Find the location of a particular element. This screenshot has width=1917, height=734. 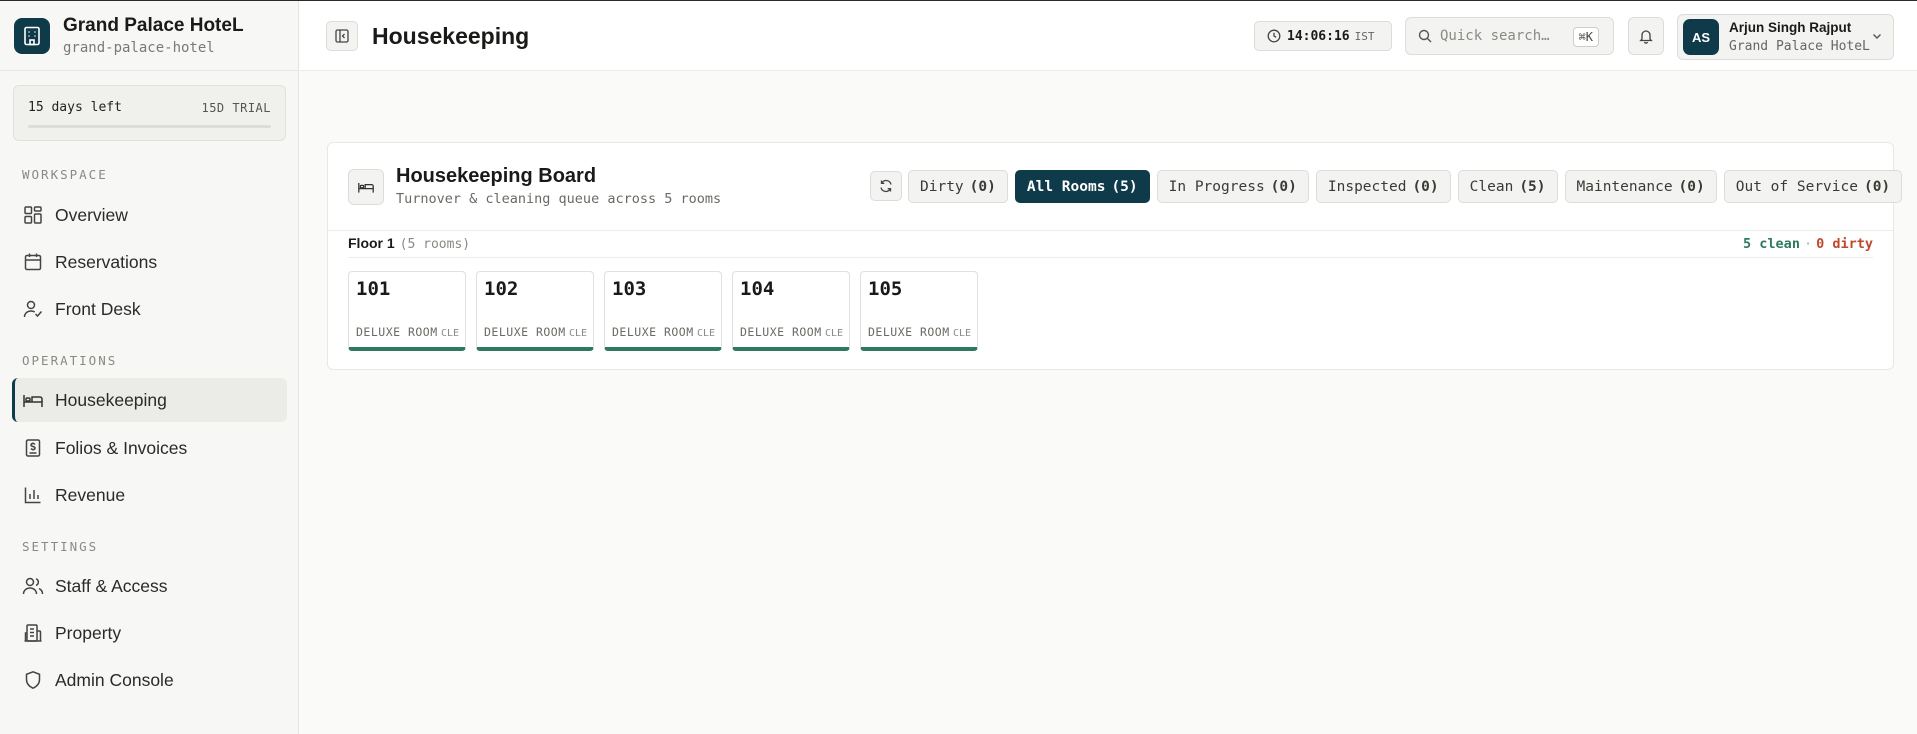

room-card: 104 DELUXE ROOM CLE is located at coordinates (791, 311).